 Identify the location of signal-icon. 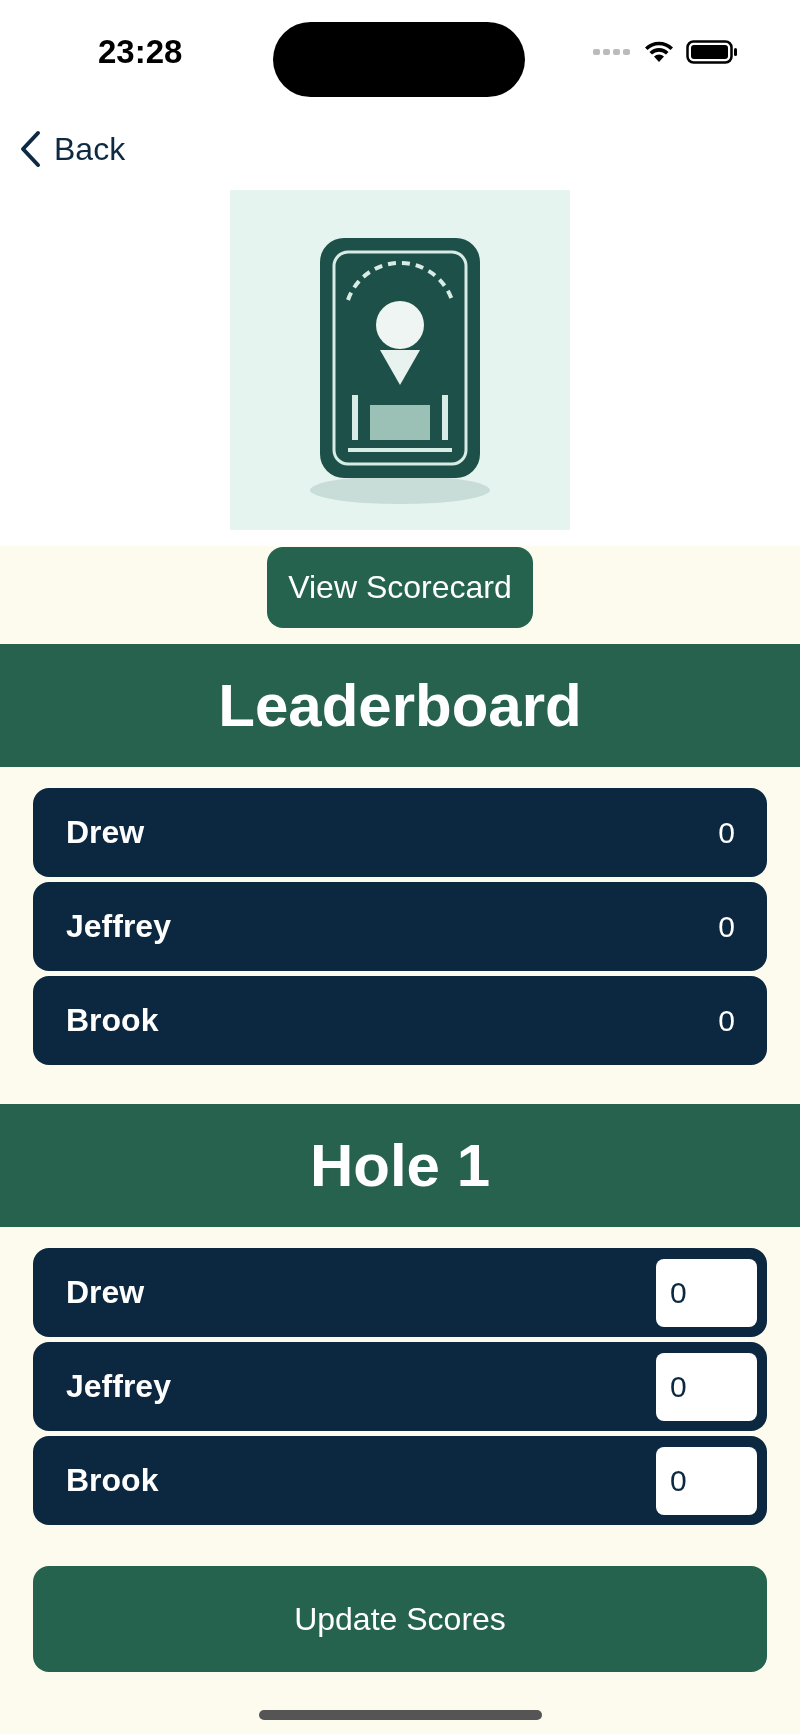
(612, 52).